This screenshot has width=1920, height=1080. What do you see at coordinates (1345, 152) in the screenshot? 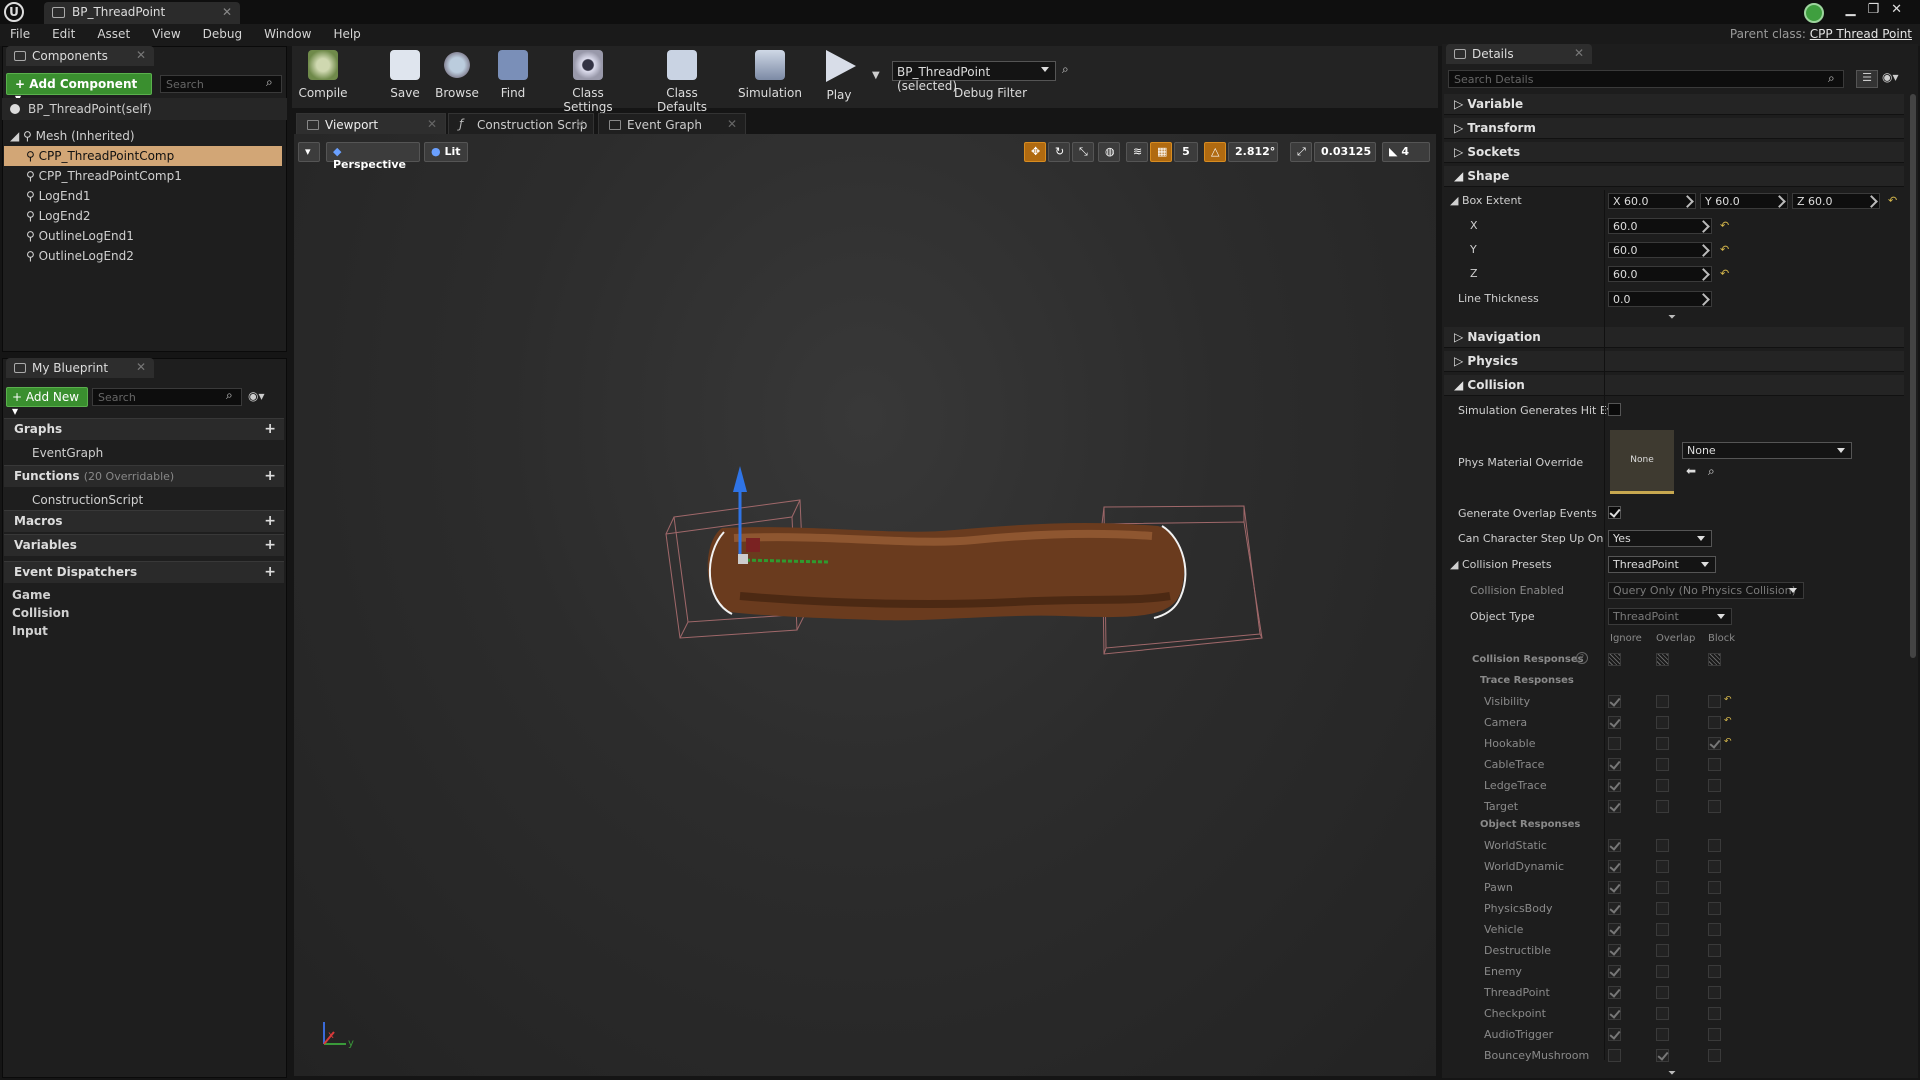
I see `scale-snap-value: 0.03125` at bounding box center [1345, 152].